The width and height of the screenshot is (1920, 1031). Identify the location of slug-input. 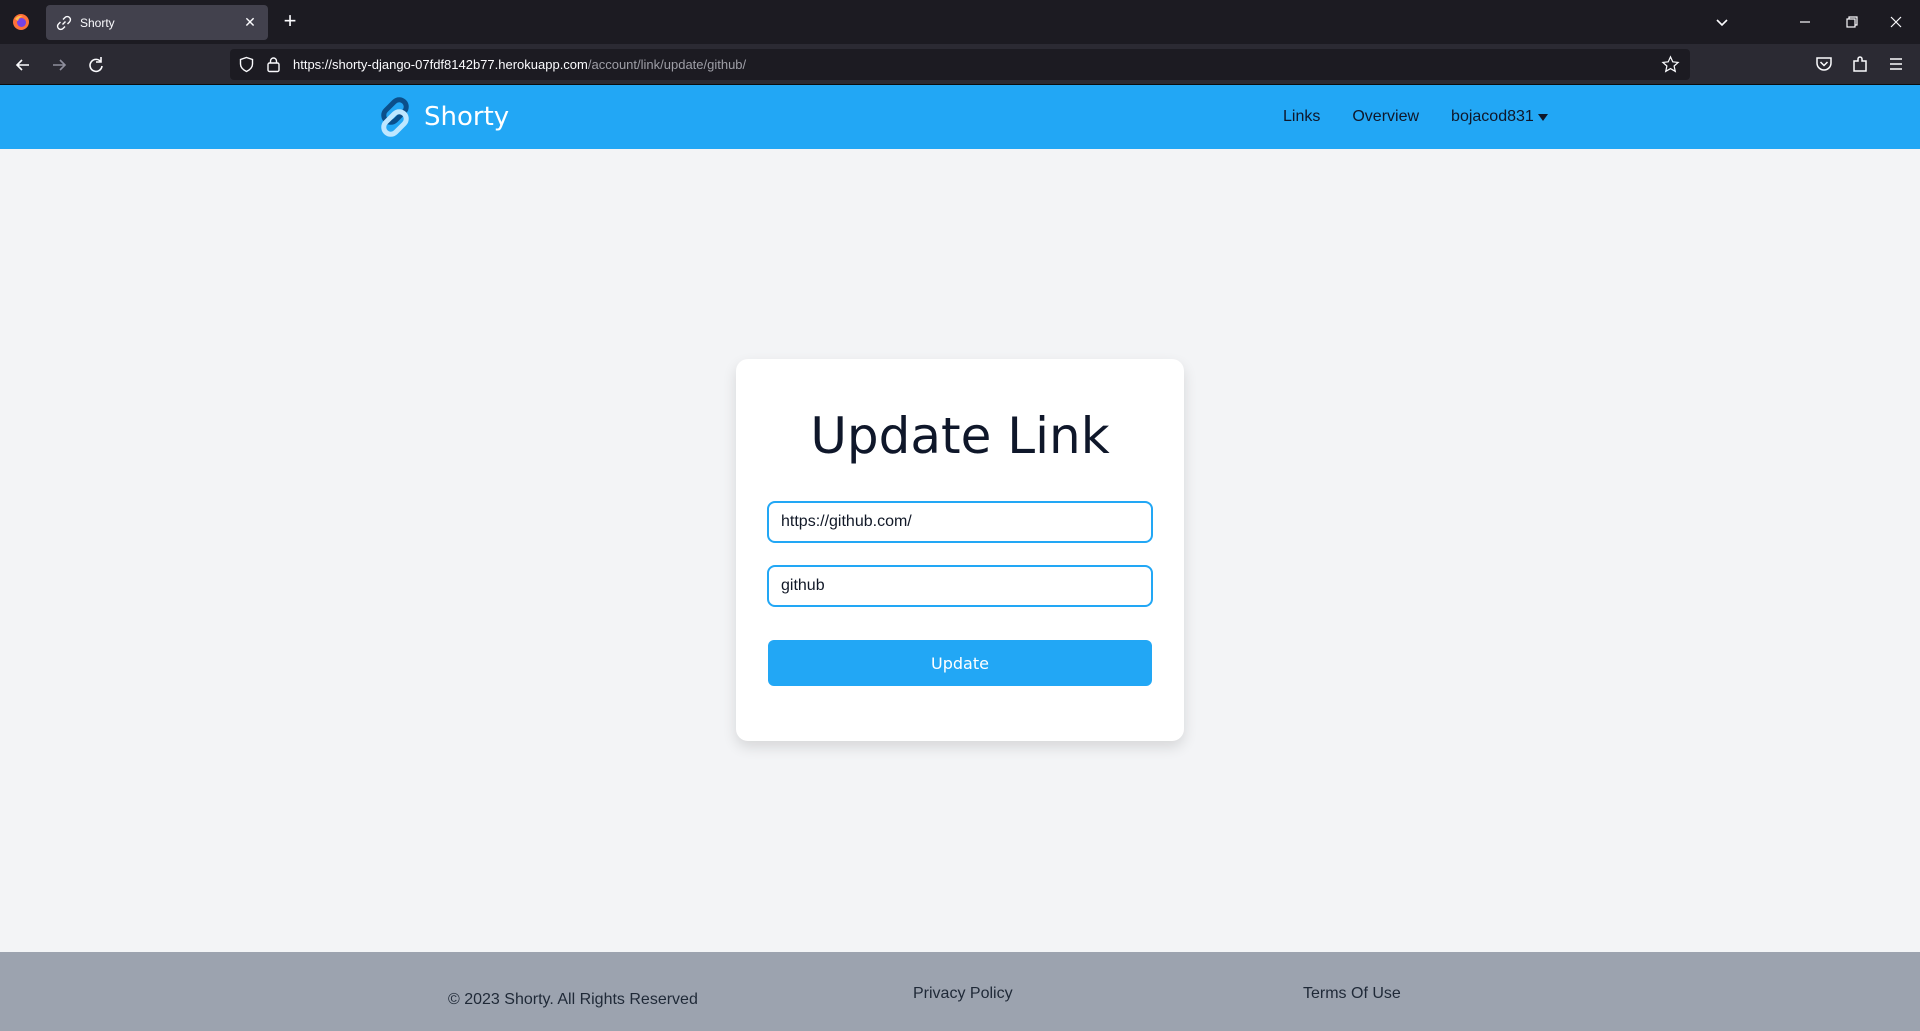
(960, 586).